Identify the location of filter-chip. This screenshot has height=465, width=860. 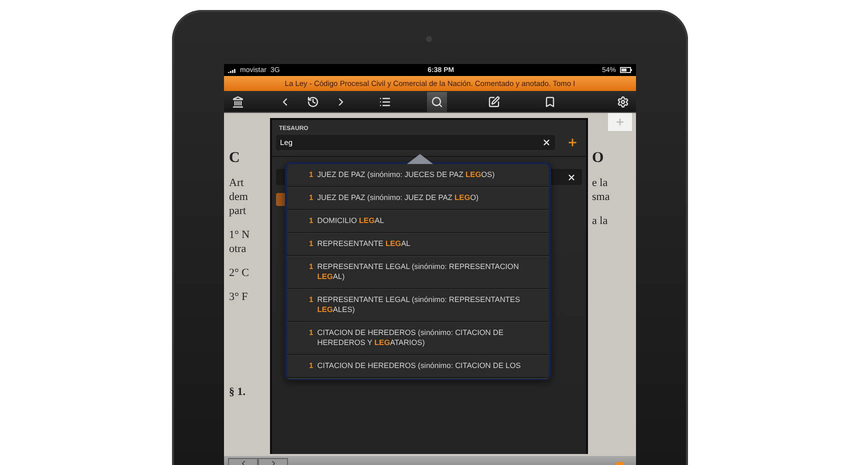
(281, 199).